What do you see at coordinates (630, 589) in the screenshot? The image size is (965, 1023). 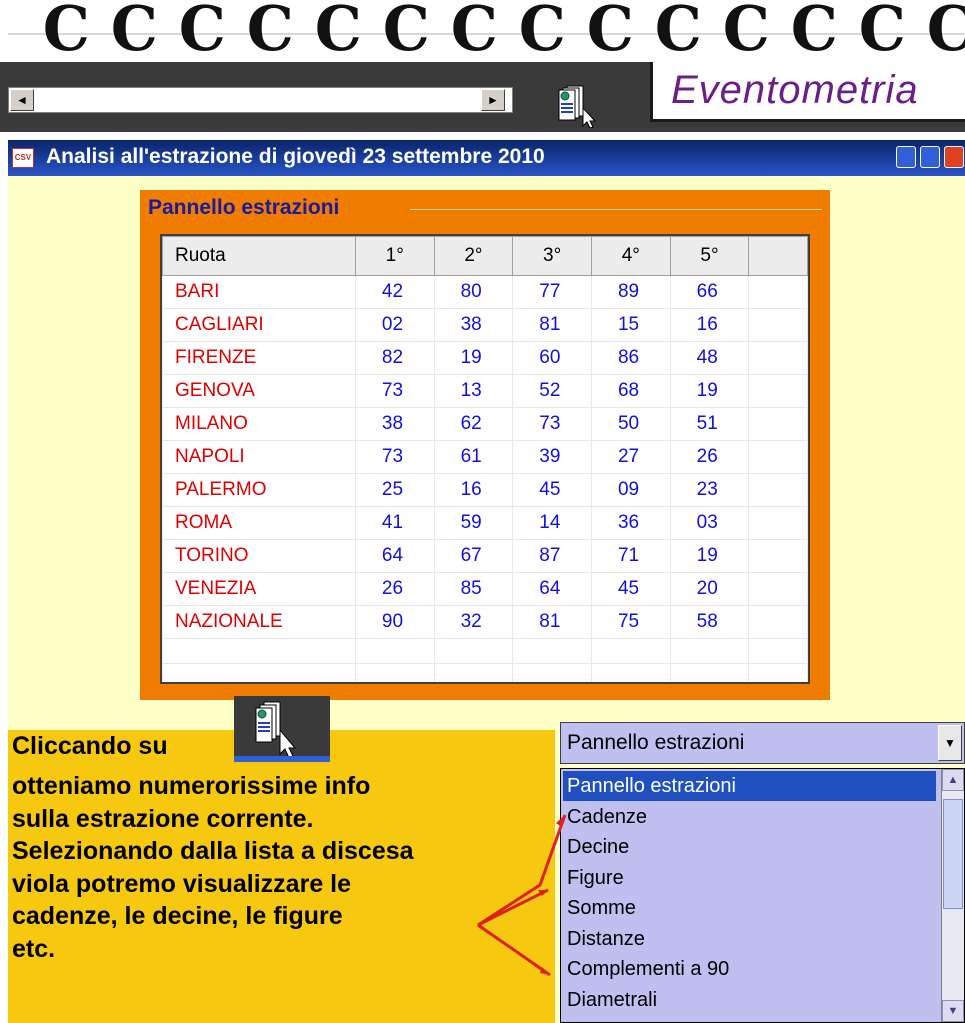 I see `number-cell: 45` at bounding box center [630, 589].